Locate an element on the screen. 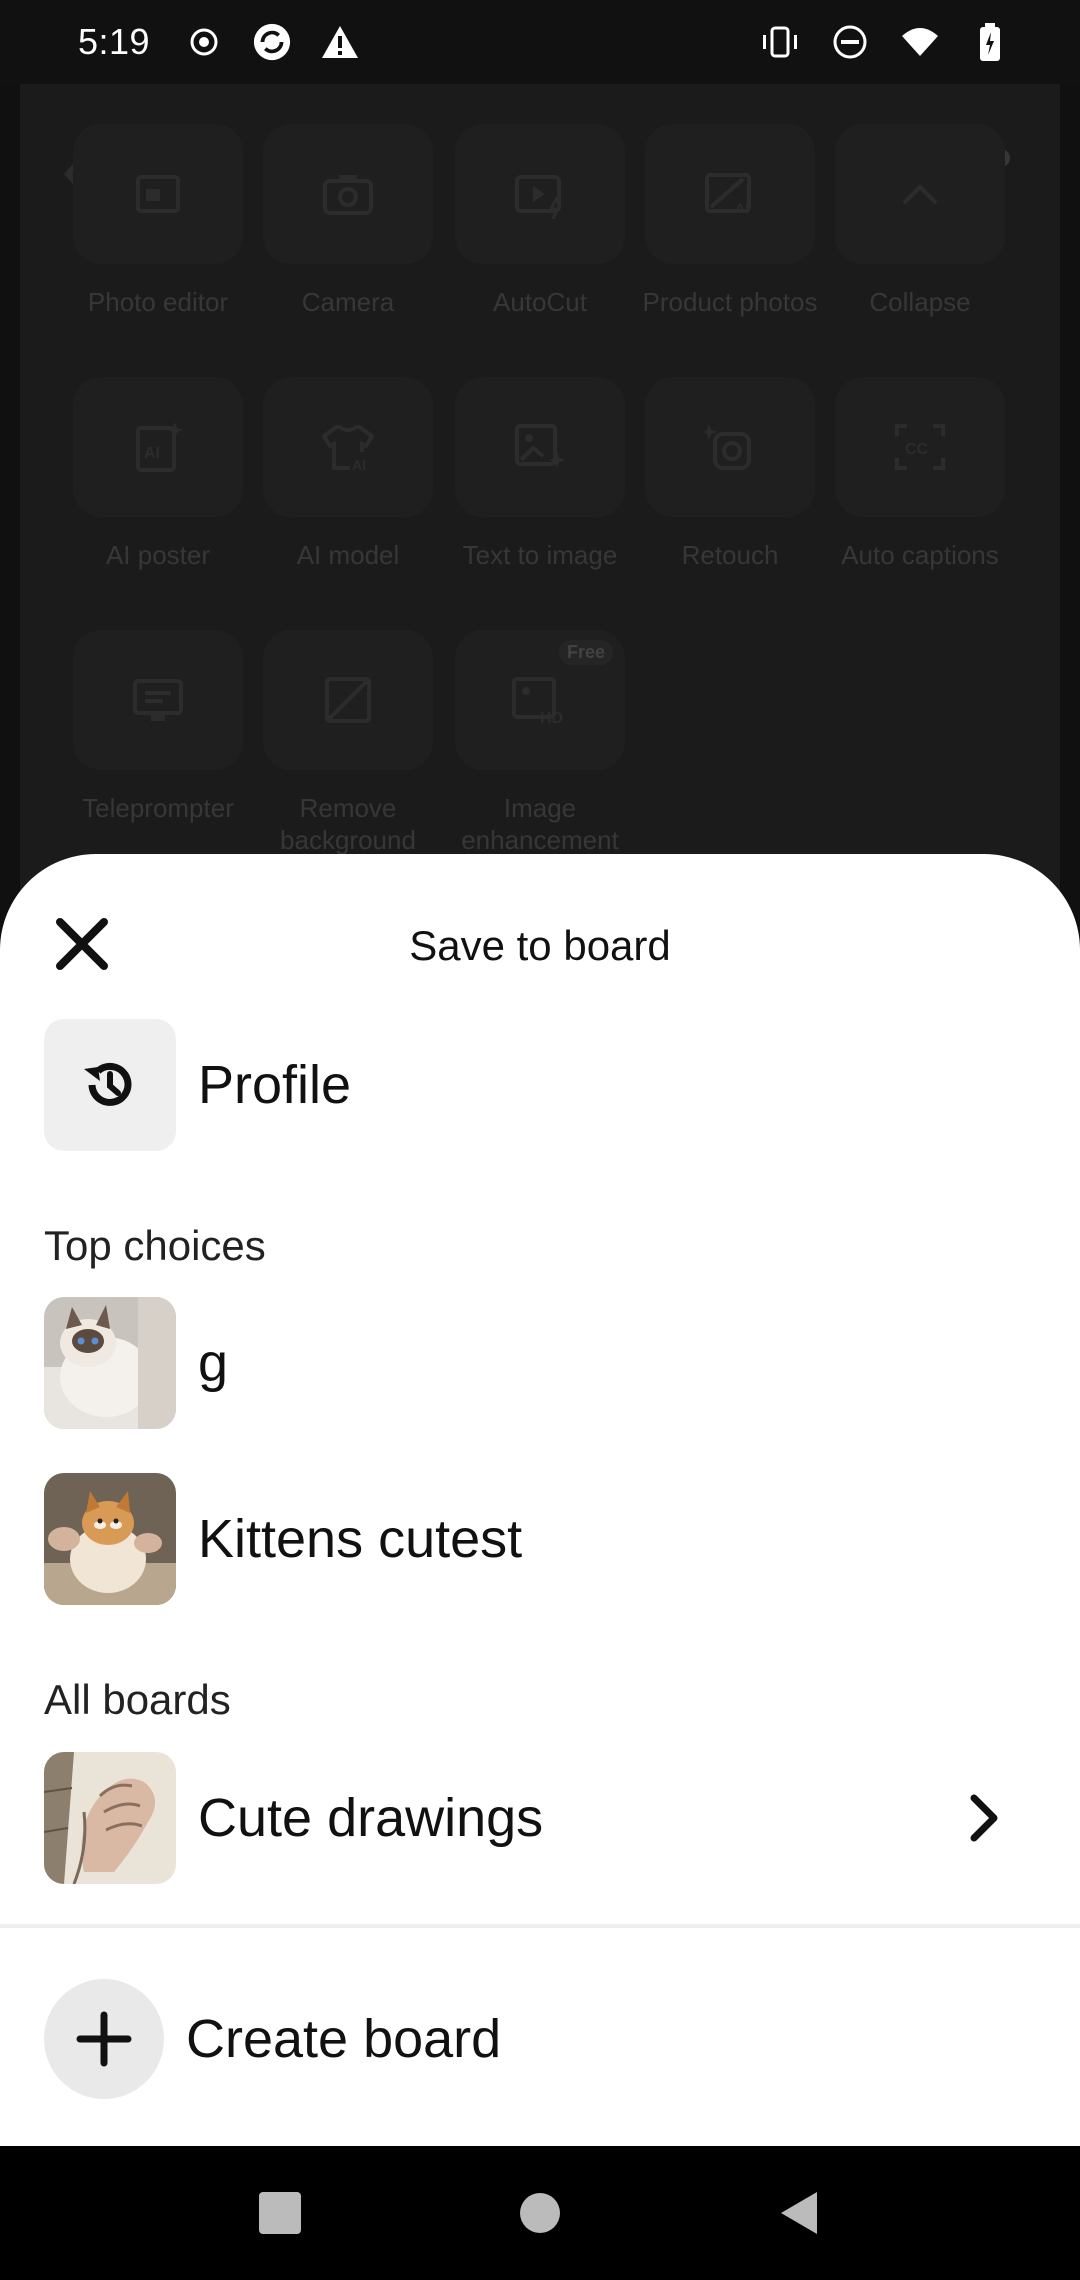 This screenshot has width=1080, height=2280. profile-thumb is located at coordinates (110, 1085).